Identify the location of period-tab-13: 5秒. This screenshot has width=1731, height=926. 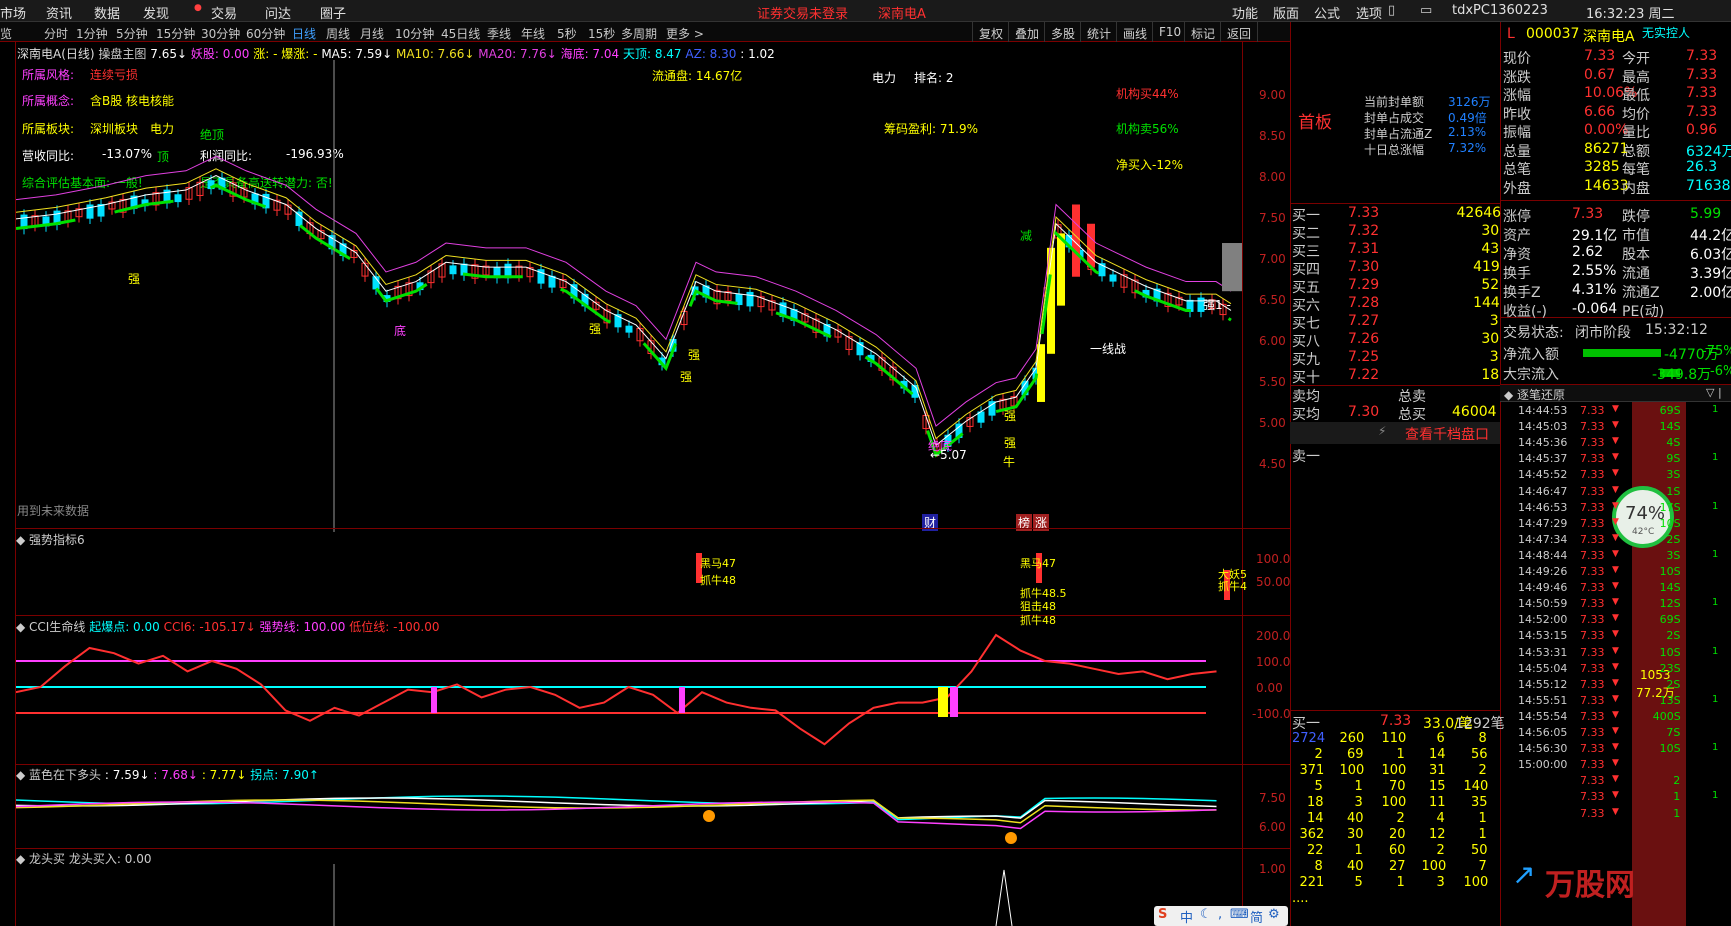
(567, 33).